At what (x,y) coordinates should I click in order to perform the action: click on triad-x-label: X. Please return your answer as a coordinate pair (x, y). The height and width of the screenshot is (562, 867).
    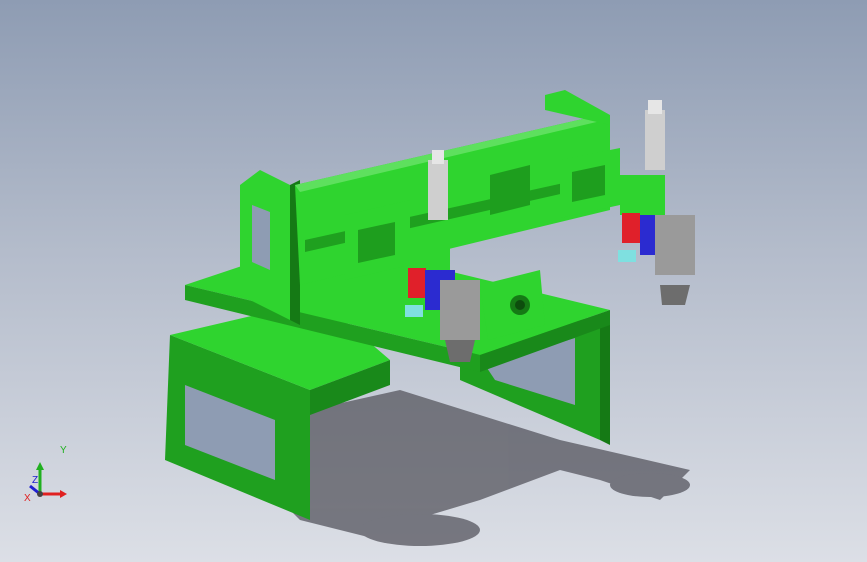
    Looking at the image, I should click on (27, 498).